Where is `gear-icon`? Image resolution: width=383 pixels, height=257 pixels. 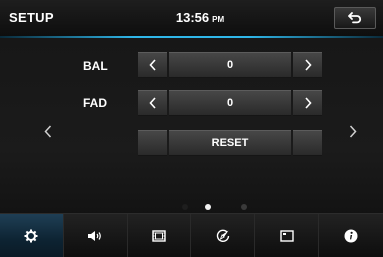
gear-icon is located at coordinates (31, 236).